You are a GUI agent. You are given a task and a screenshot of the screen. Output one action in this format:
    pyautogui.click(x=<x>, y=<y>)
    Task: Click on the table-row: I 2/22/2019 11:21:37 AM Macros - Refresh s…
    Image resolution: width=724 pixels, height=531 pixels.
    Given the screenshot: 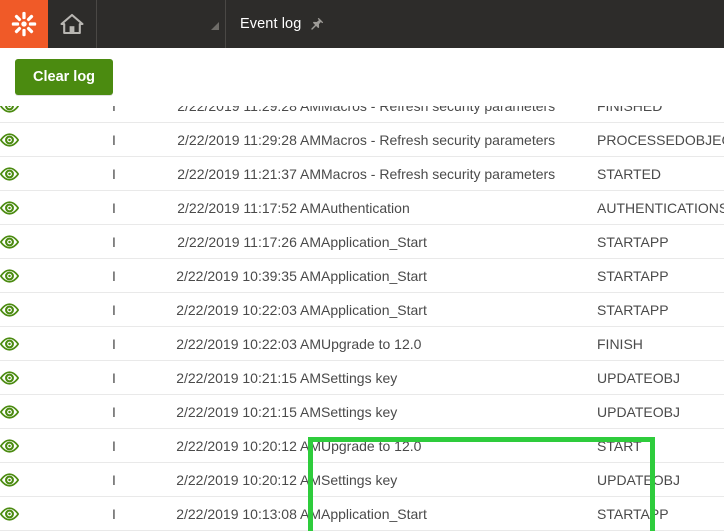 What is the action you would take?
    pyautogui.click(x=362, y=173)
    